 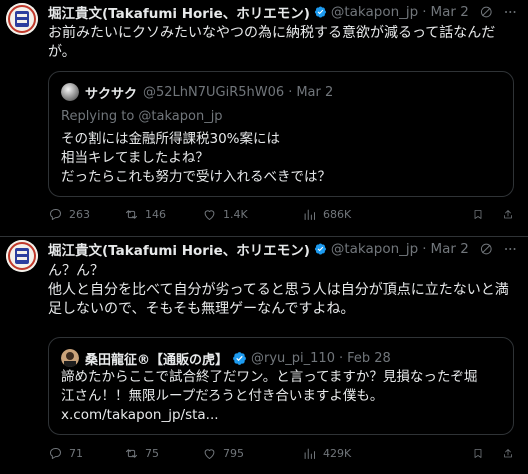 I want to click on views-button: 429K, so click(x=347, y=453).